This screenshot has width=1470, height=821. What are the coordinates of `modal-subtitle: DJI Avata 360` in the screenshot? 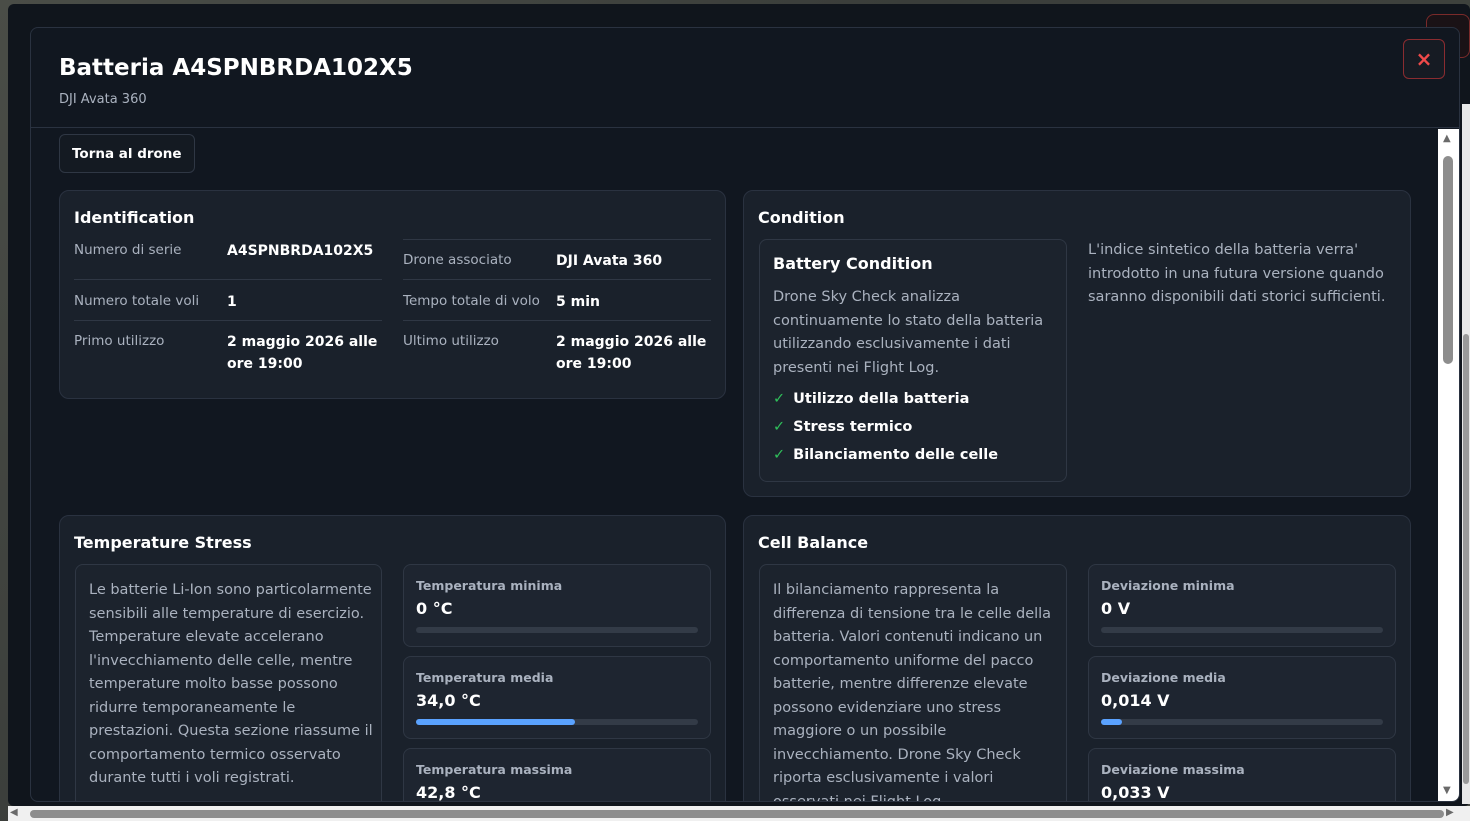 It's located at (103, 99).